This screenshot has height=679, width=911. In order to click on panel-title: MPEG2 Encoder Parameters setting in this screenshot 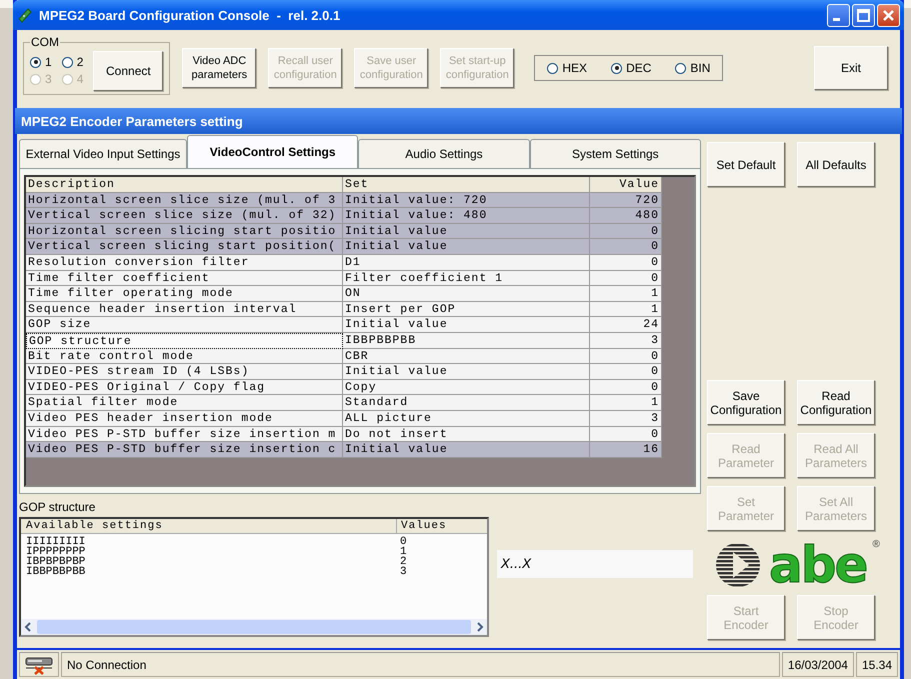, I will do `click(132, 121)`.